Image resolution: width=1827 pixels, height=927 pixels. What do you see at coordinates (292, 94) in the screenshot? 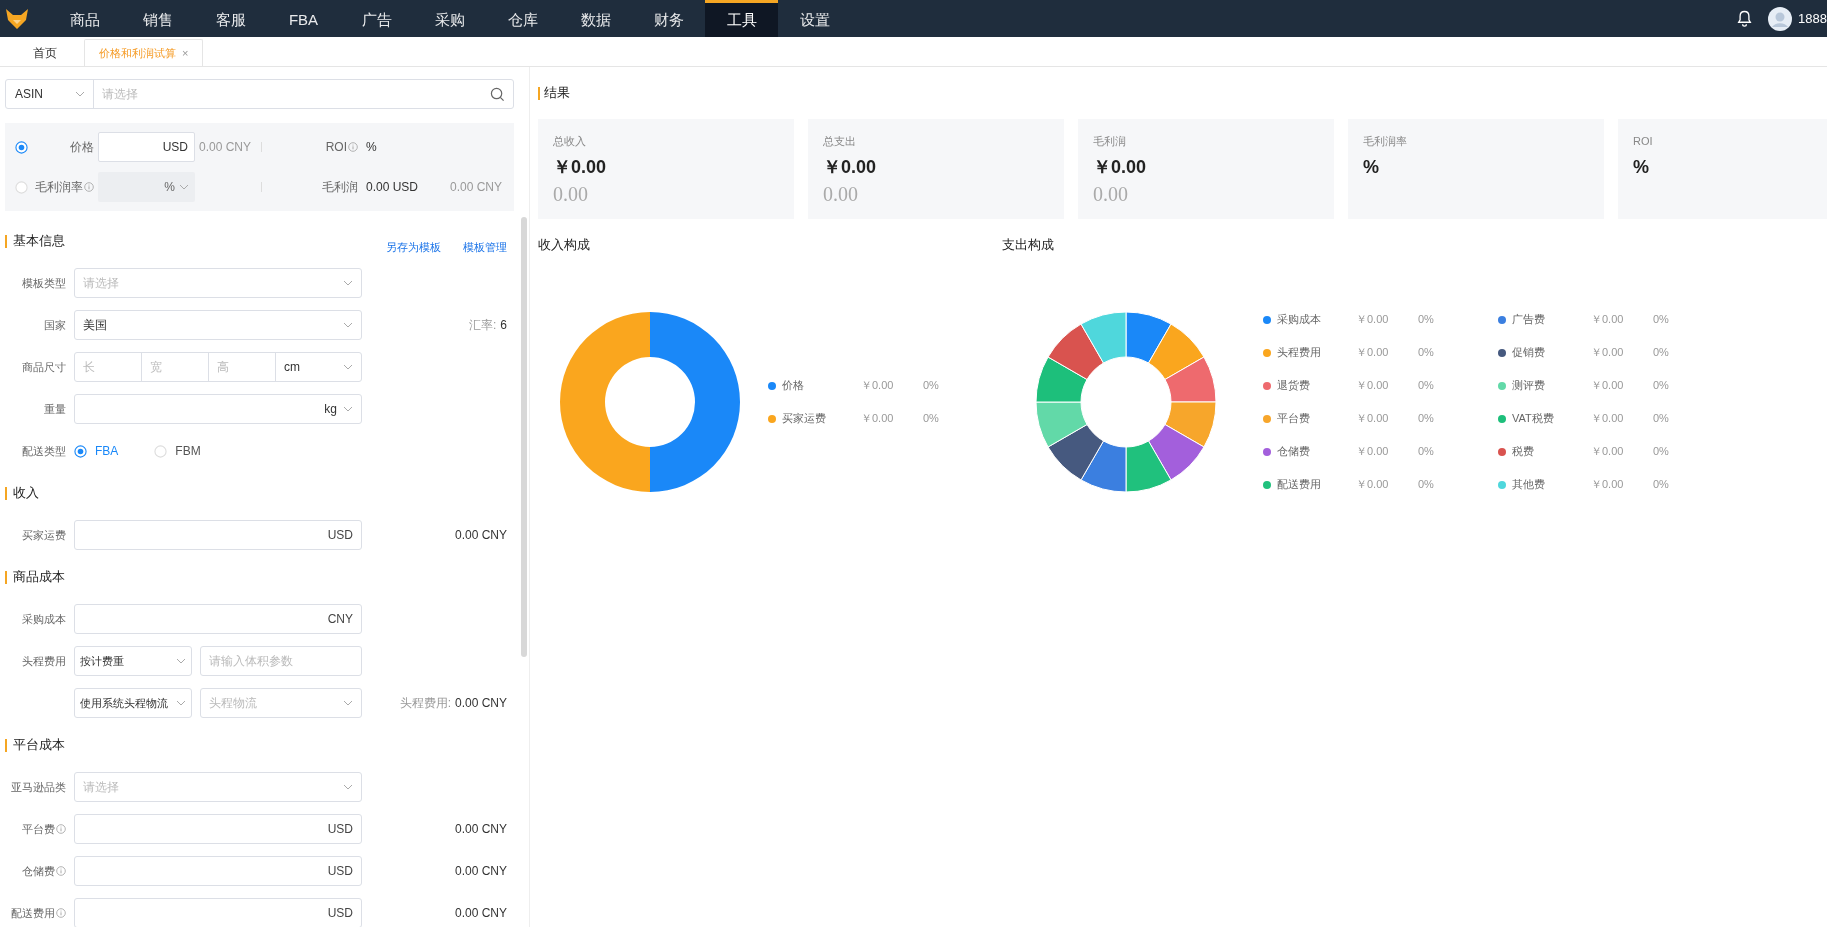
I see `search-field: 请选择` at bounding box center [292, 94].